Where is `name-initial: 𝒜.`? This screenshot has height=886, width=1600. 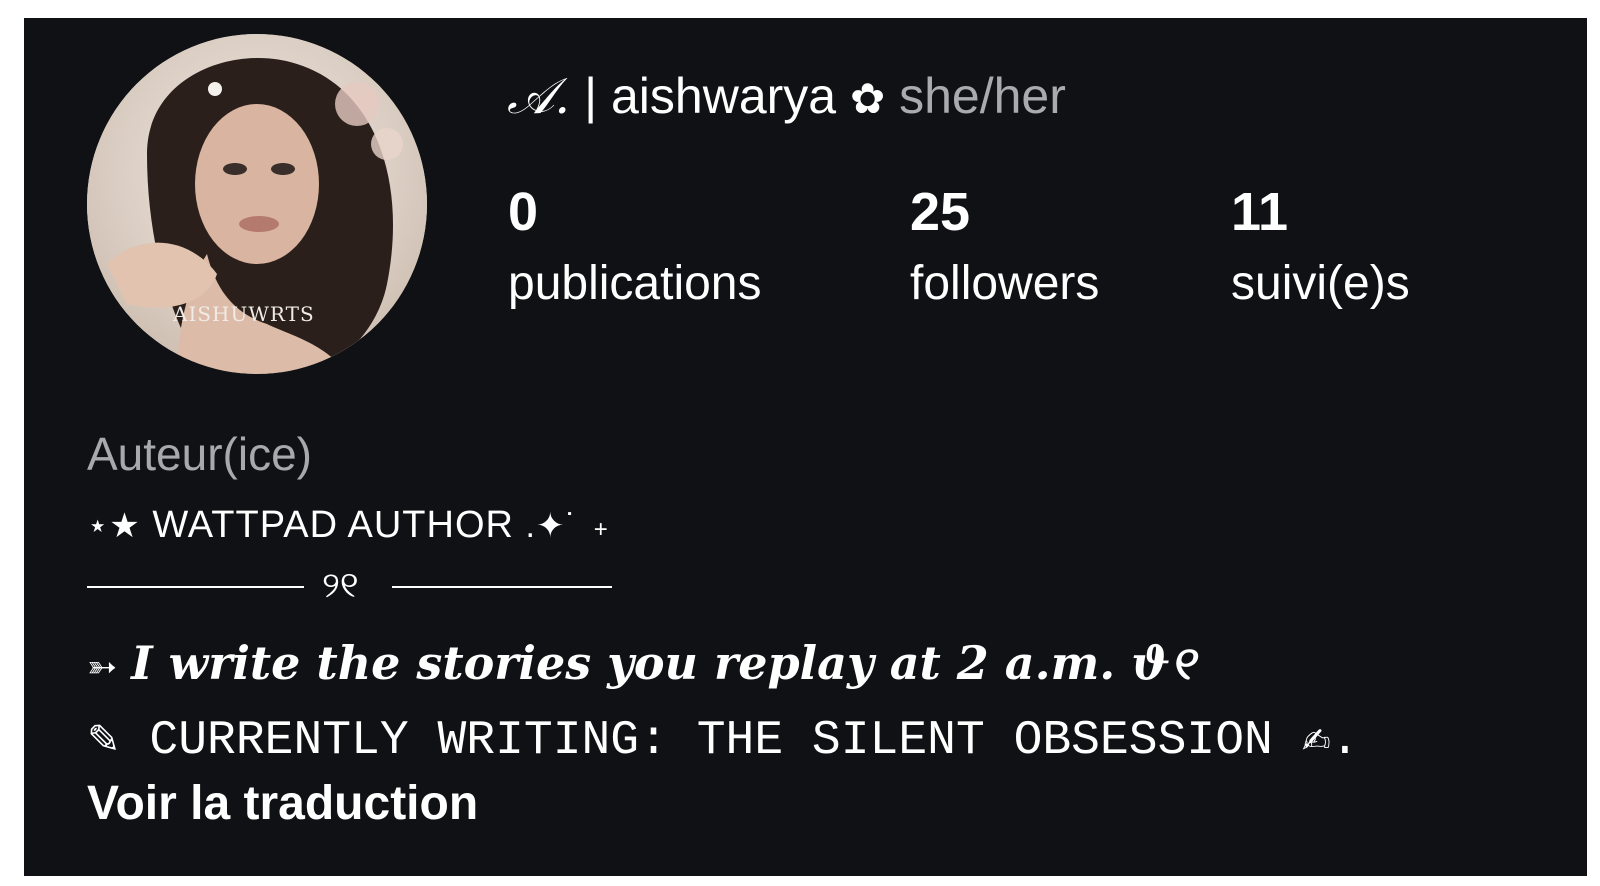 name-initial: 𝒜. is located at coordinates (539, 96).